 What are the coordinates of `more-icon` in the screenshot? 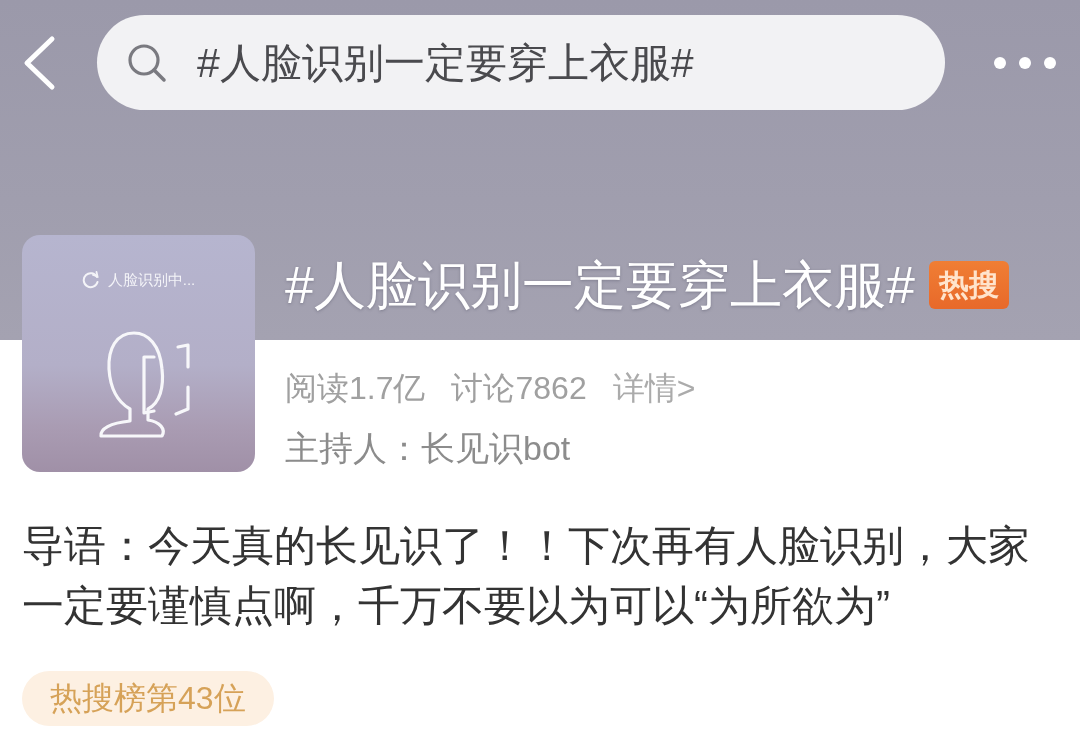 It's located at (1025, 62).